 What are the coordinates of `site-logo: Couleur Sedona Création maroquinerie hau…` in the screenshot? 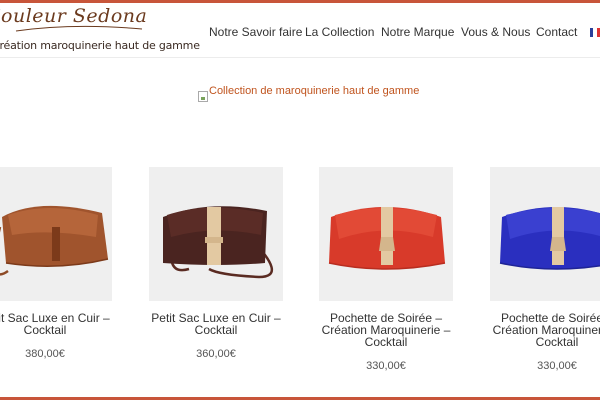 It's located at (100, 30).